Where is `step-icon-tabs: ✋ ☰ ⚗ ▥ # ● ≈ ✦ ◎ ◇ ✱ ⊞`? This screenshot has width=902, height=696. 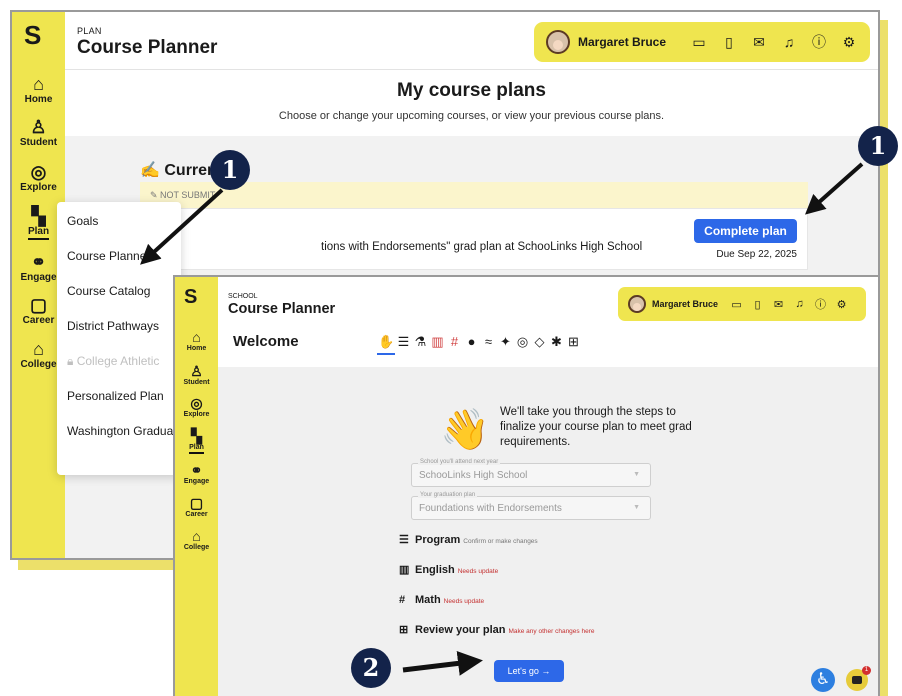 step-icon-tabs: ✋ ☰ ⚗ ▥ # ● ≈ ✦ ◎ ◇ ✱ ⊞ is located at coordinates (480, 342).